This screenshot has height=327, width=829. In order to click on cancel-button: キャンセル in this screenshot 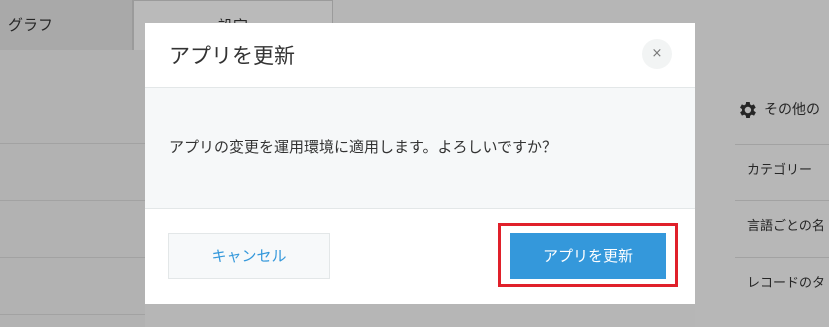, I will do `click(249, 256)`.